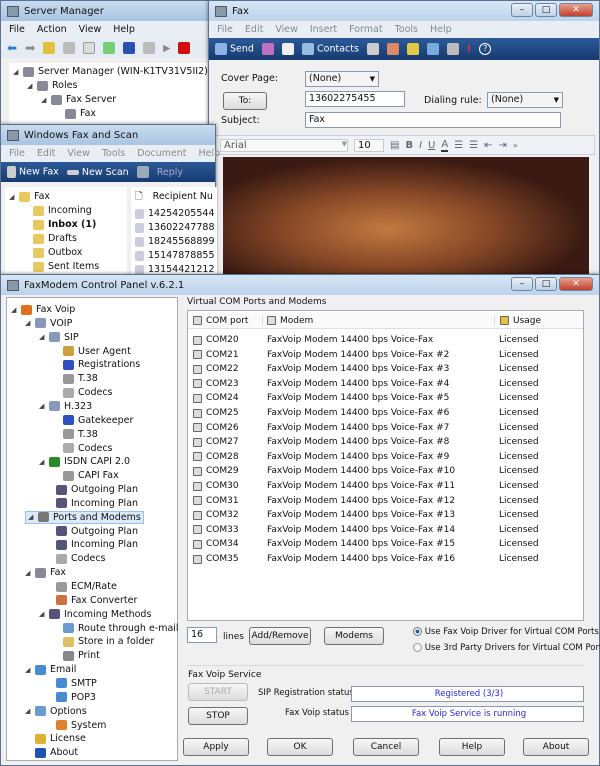 The height and width of the screenshot is (766, 600). Describe the element at coordinates (184, 48) in the screenshot. I see `stop-icon` at that location.